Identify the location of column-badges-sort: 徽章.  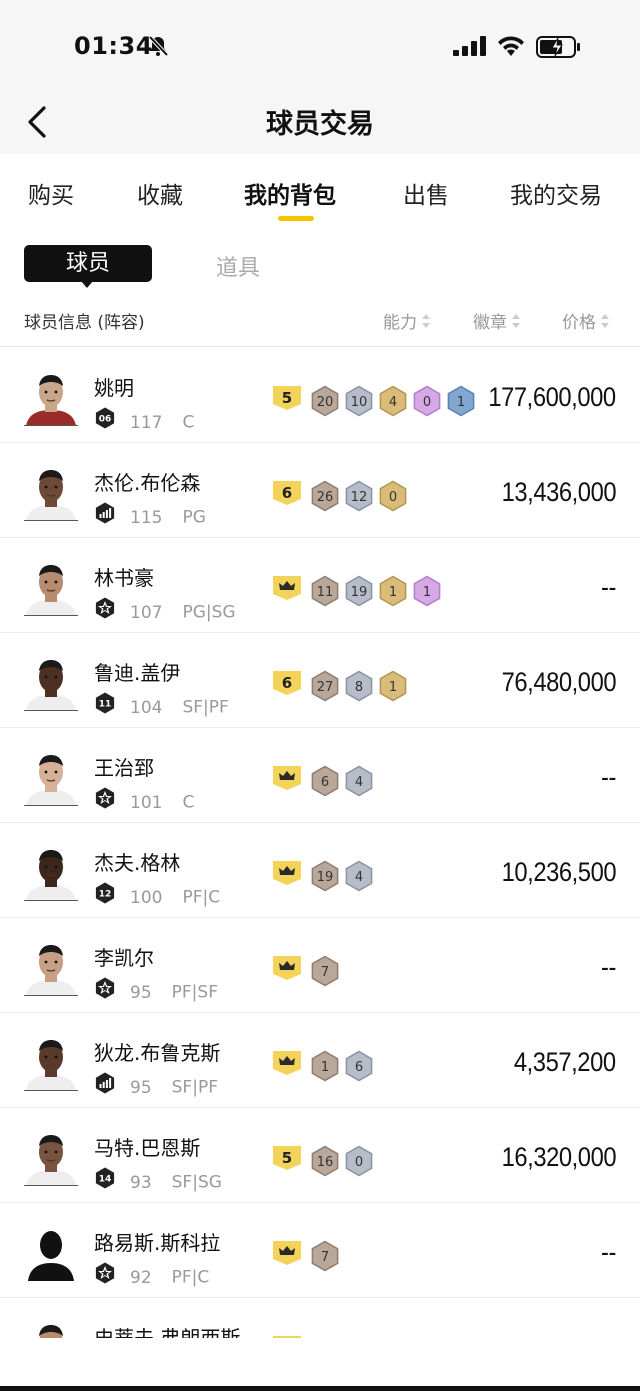
(497, 321).